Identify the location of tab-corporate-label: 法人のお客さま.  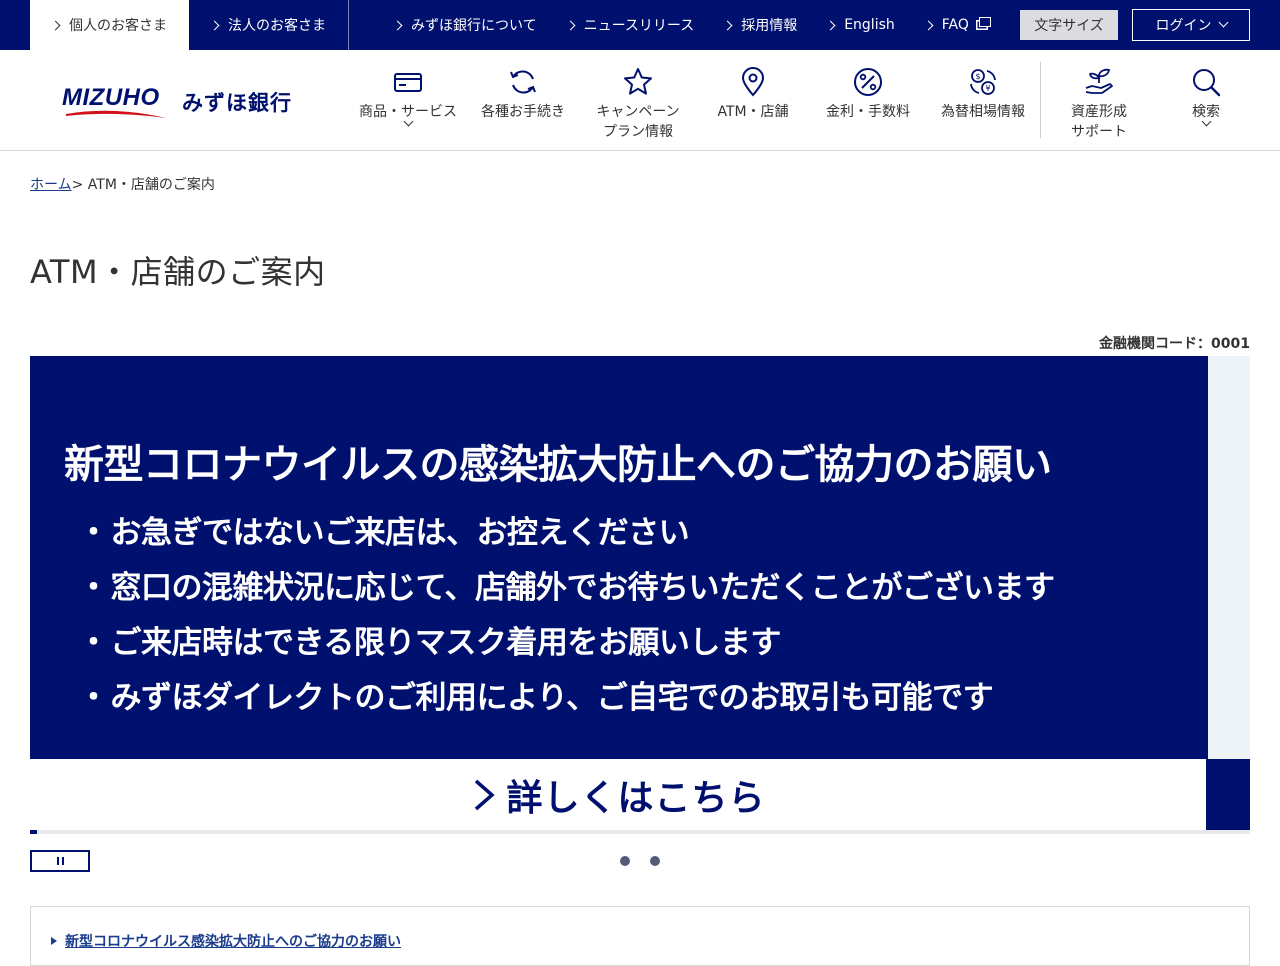
(277, 26).